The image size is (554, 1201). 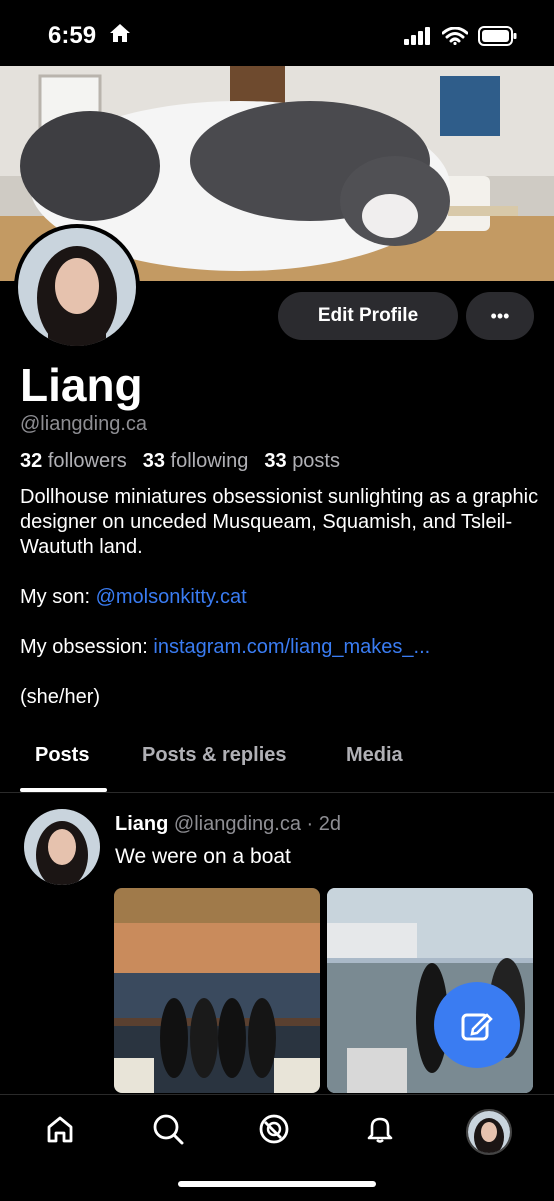 I want to click on followers-label: followers, so click(x=87, y=461).